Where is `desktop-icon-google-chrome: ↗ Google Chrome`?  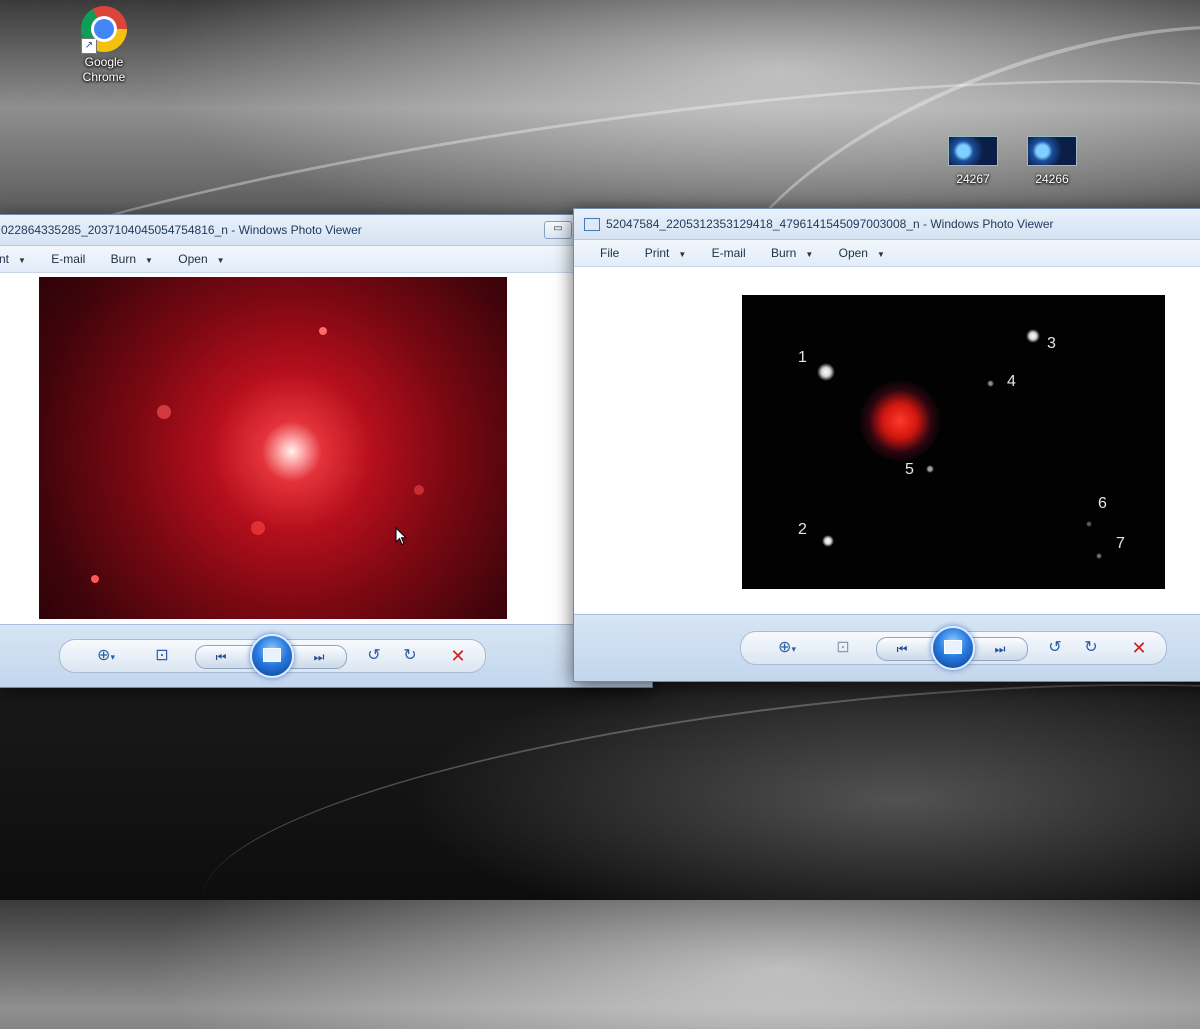
desktop-icon-google-chrome: ↗ Google Chrome is located at coordinates (104, 45).